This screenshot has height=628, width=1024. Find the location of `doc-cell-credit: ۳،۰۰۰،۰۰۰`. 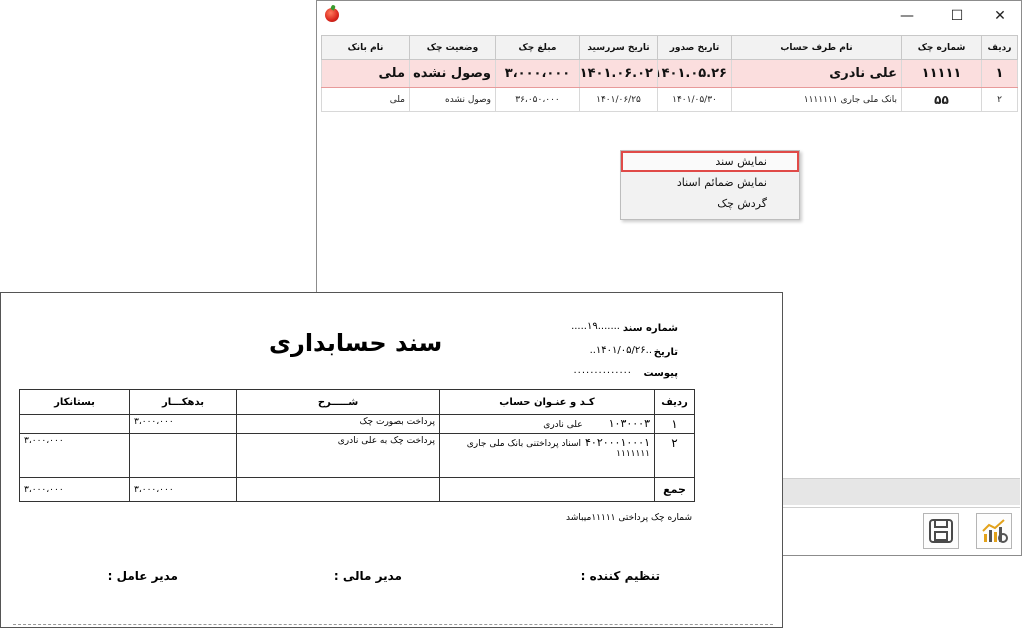

doc-cell-credit: ۳،۰۰۰،۰۰۰ is located at coordinates (74, 455).